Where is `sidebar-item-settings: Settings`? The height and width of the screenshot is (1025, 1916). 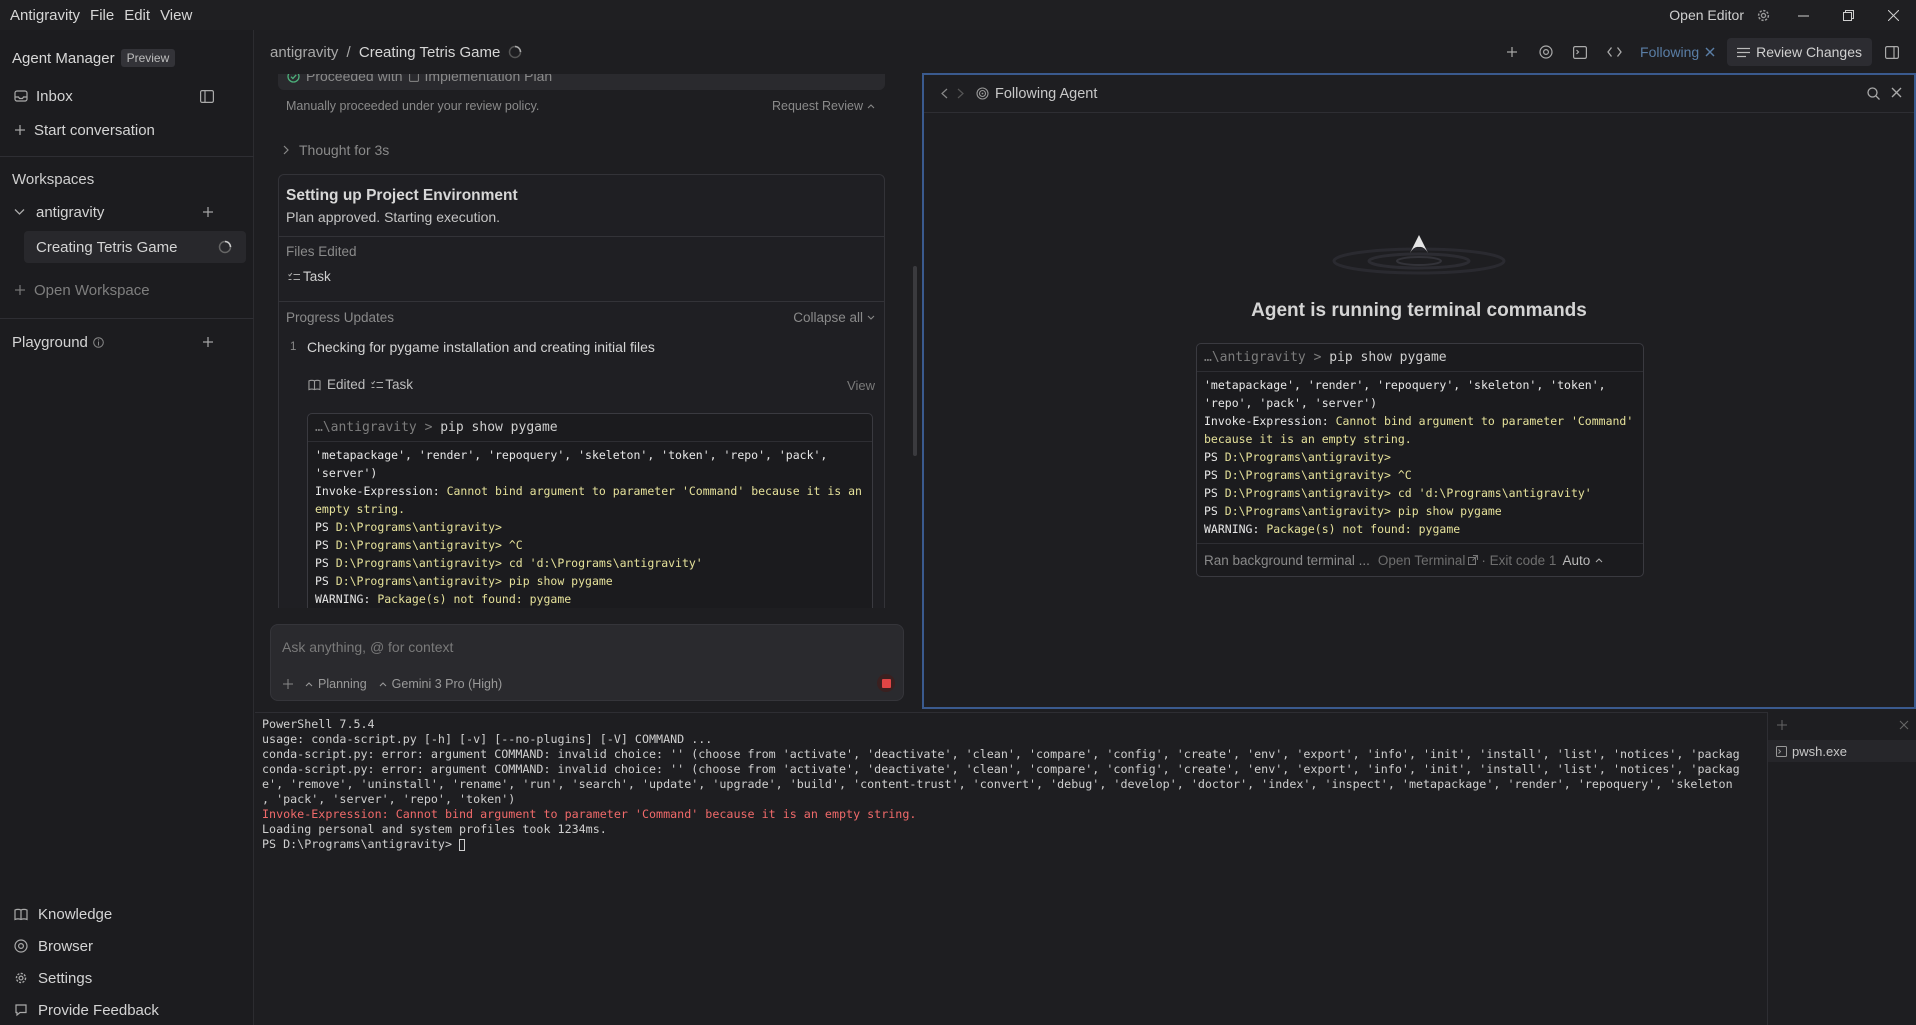 sidebar-item-settings: Settings is located at coordinates (127, 978).